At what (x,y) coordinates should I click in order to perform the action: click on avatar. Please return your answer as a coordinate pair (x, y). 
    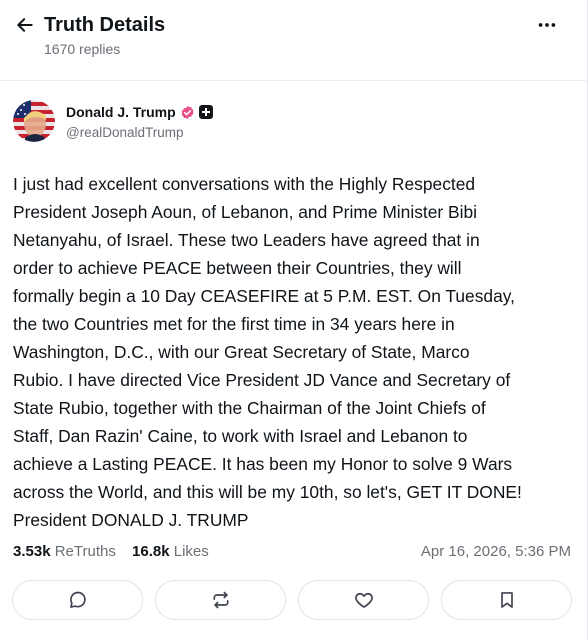
    Looking at the image, I should click on (34, 121).